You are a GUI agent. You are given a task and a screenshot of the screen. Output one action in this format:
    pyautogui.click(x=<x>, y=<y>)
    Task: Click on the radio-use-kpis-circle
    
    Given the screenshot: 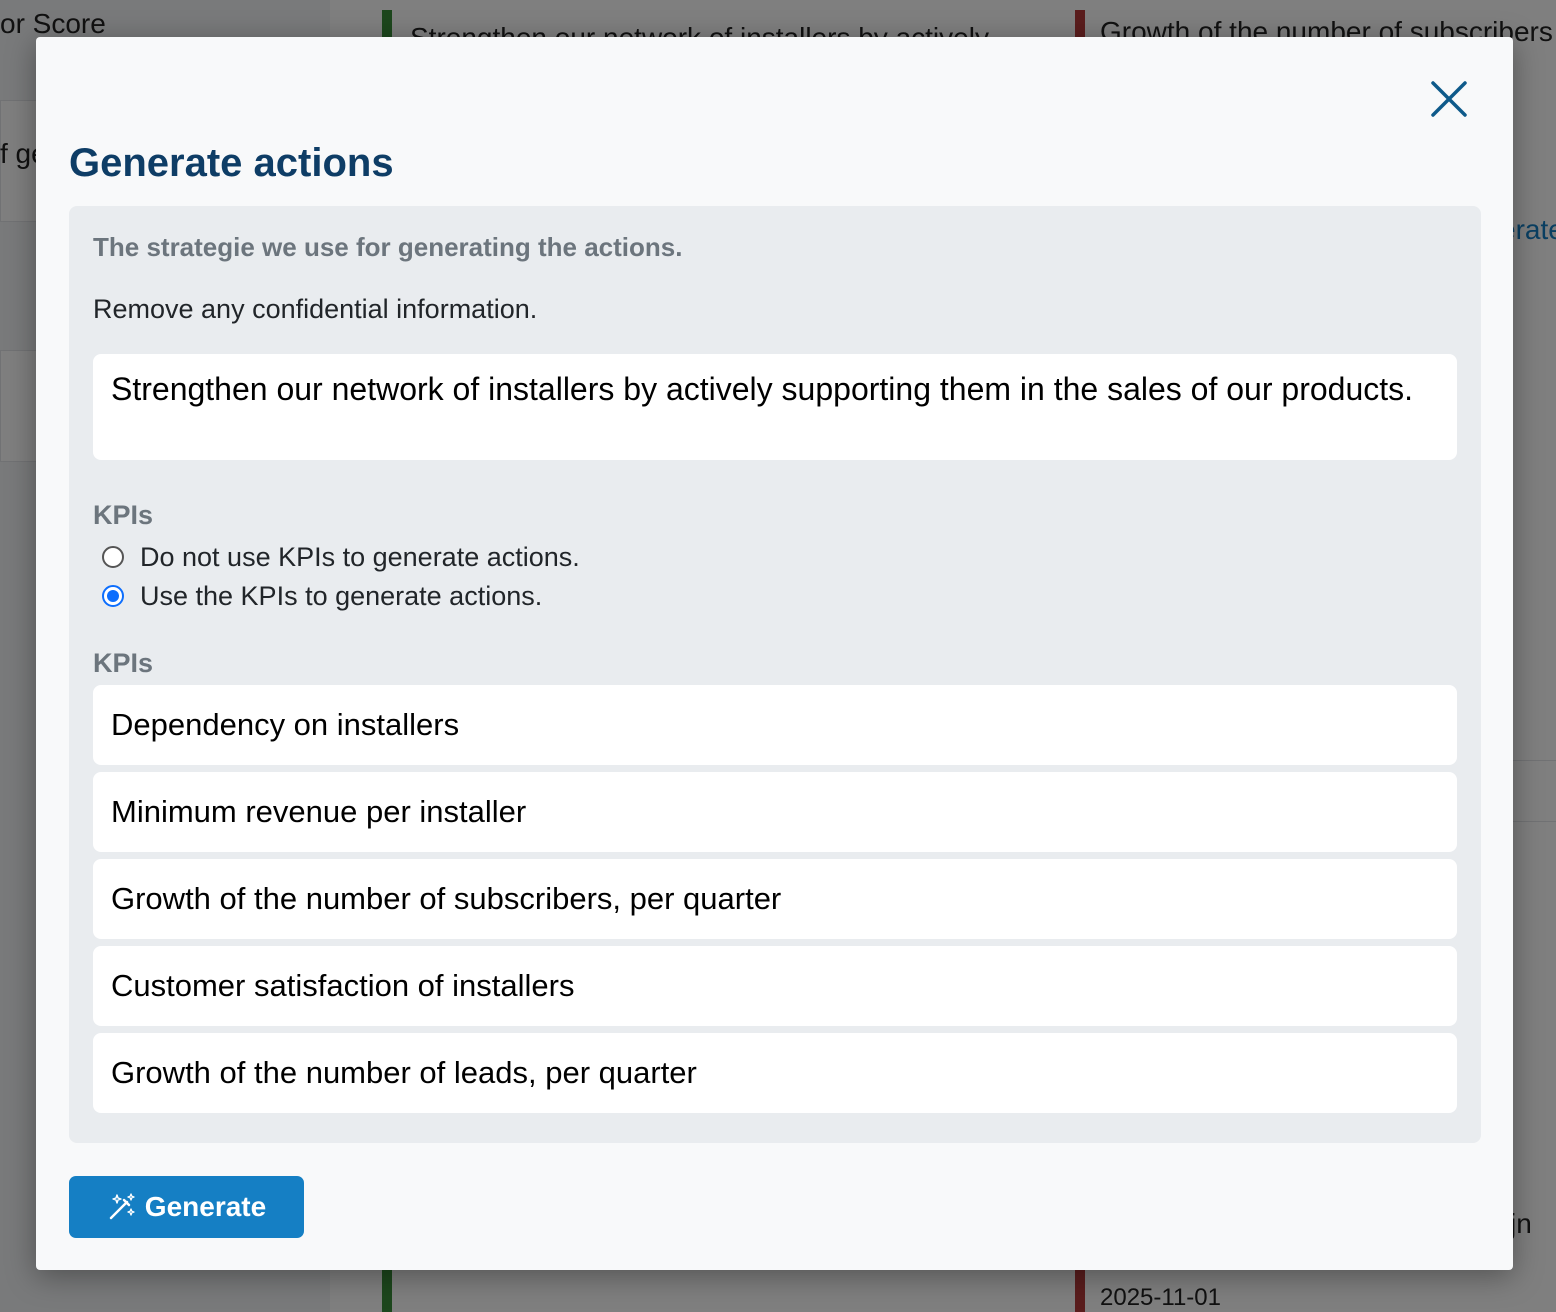 What is the action you would take?
    pyautogui.click(x=113, y=596)
    